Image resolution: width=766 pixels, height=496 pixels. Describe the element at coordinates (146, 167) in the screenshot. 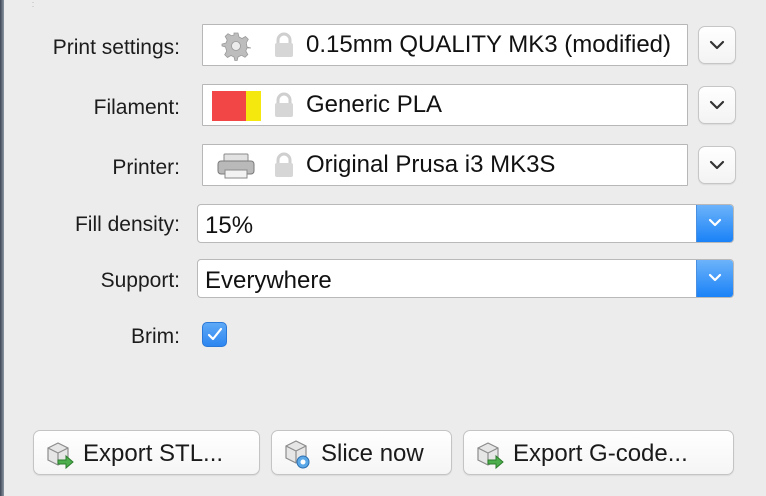

I see `printer-label: Printer:` at that location.